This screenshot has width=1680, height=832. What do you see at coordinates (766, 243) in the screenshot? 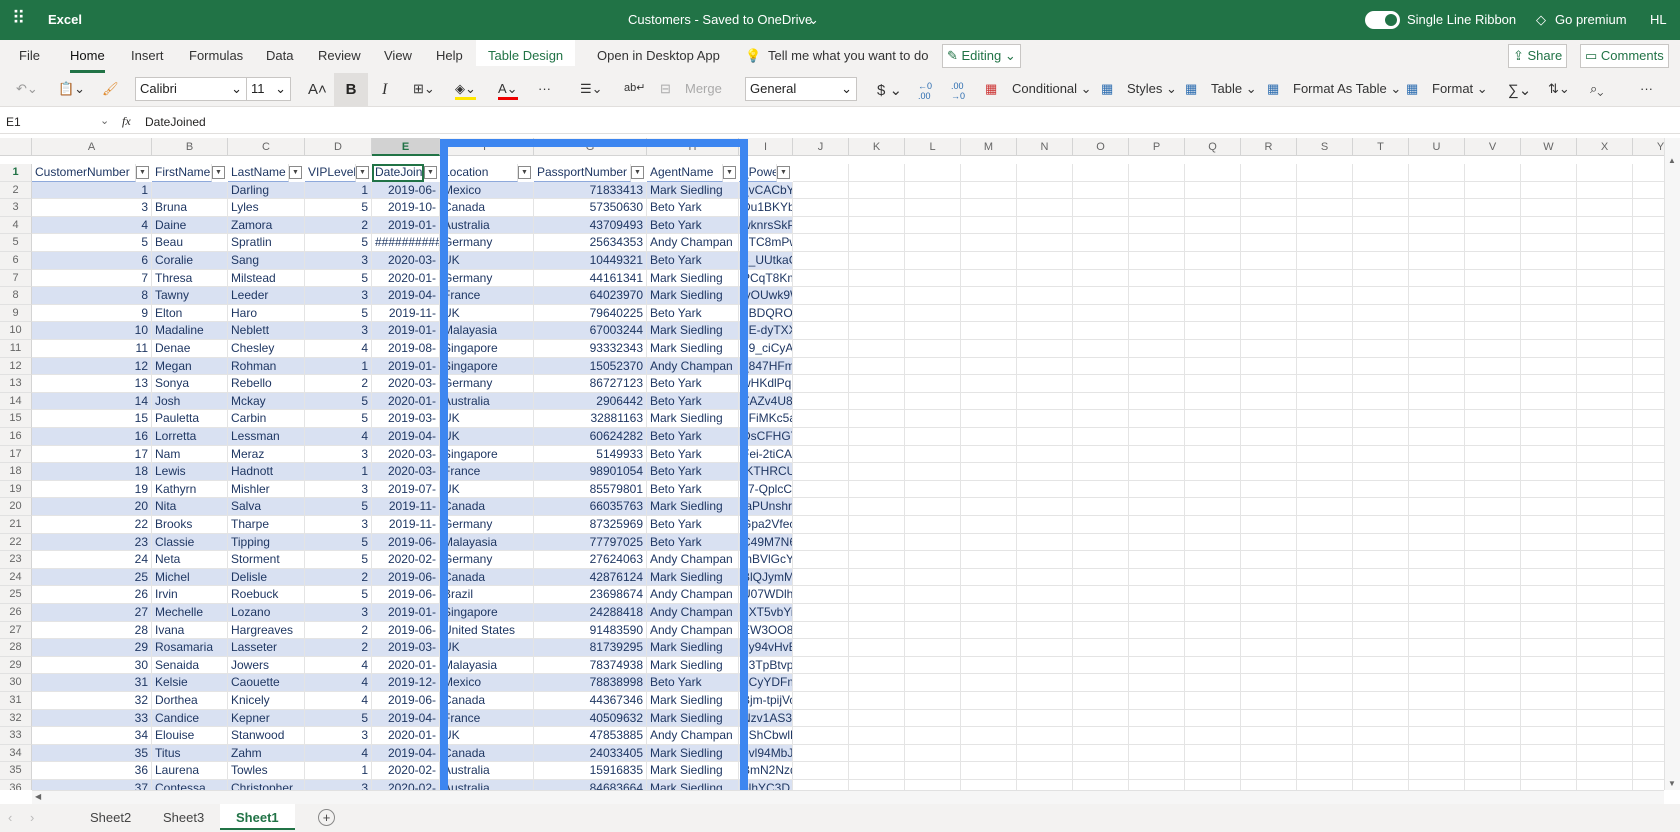
I see `table-cell: nTC8mPw4Jg` at bounding box center [766, 243].